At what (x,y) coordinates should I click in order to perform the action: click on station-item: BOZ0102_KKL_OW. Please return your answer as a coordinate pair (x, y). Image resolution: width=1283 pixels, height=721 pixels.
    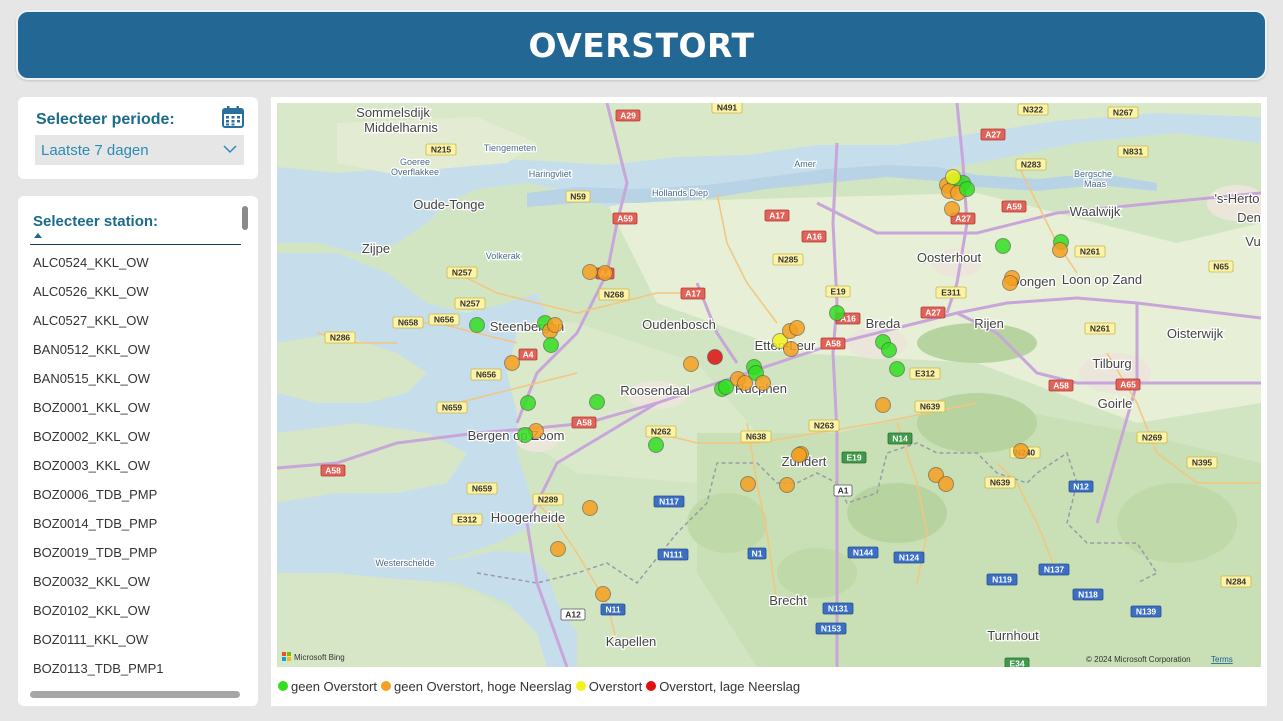
    Looking at the image, I should click on (130, 610).